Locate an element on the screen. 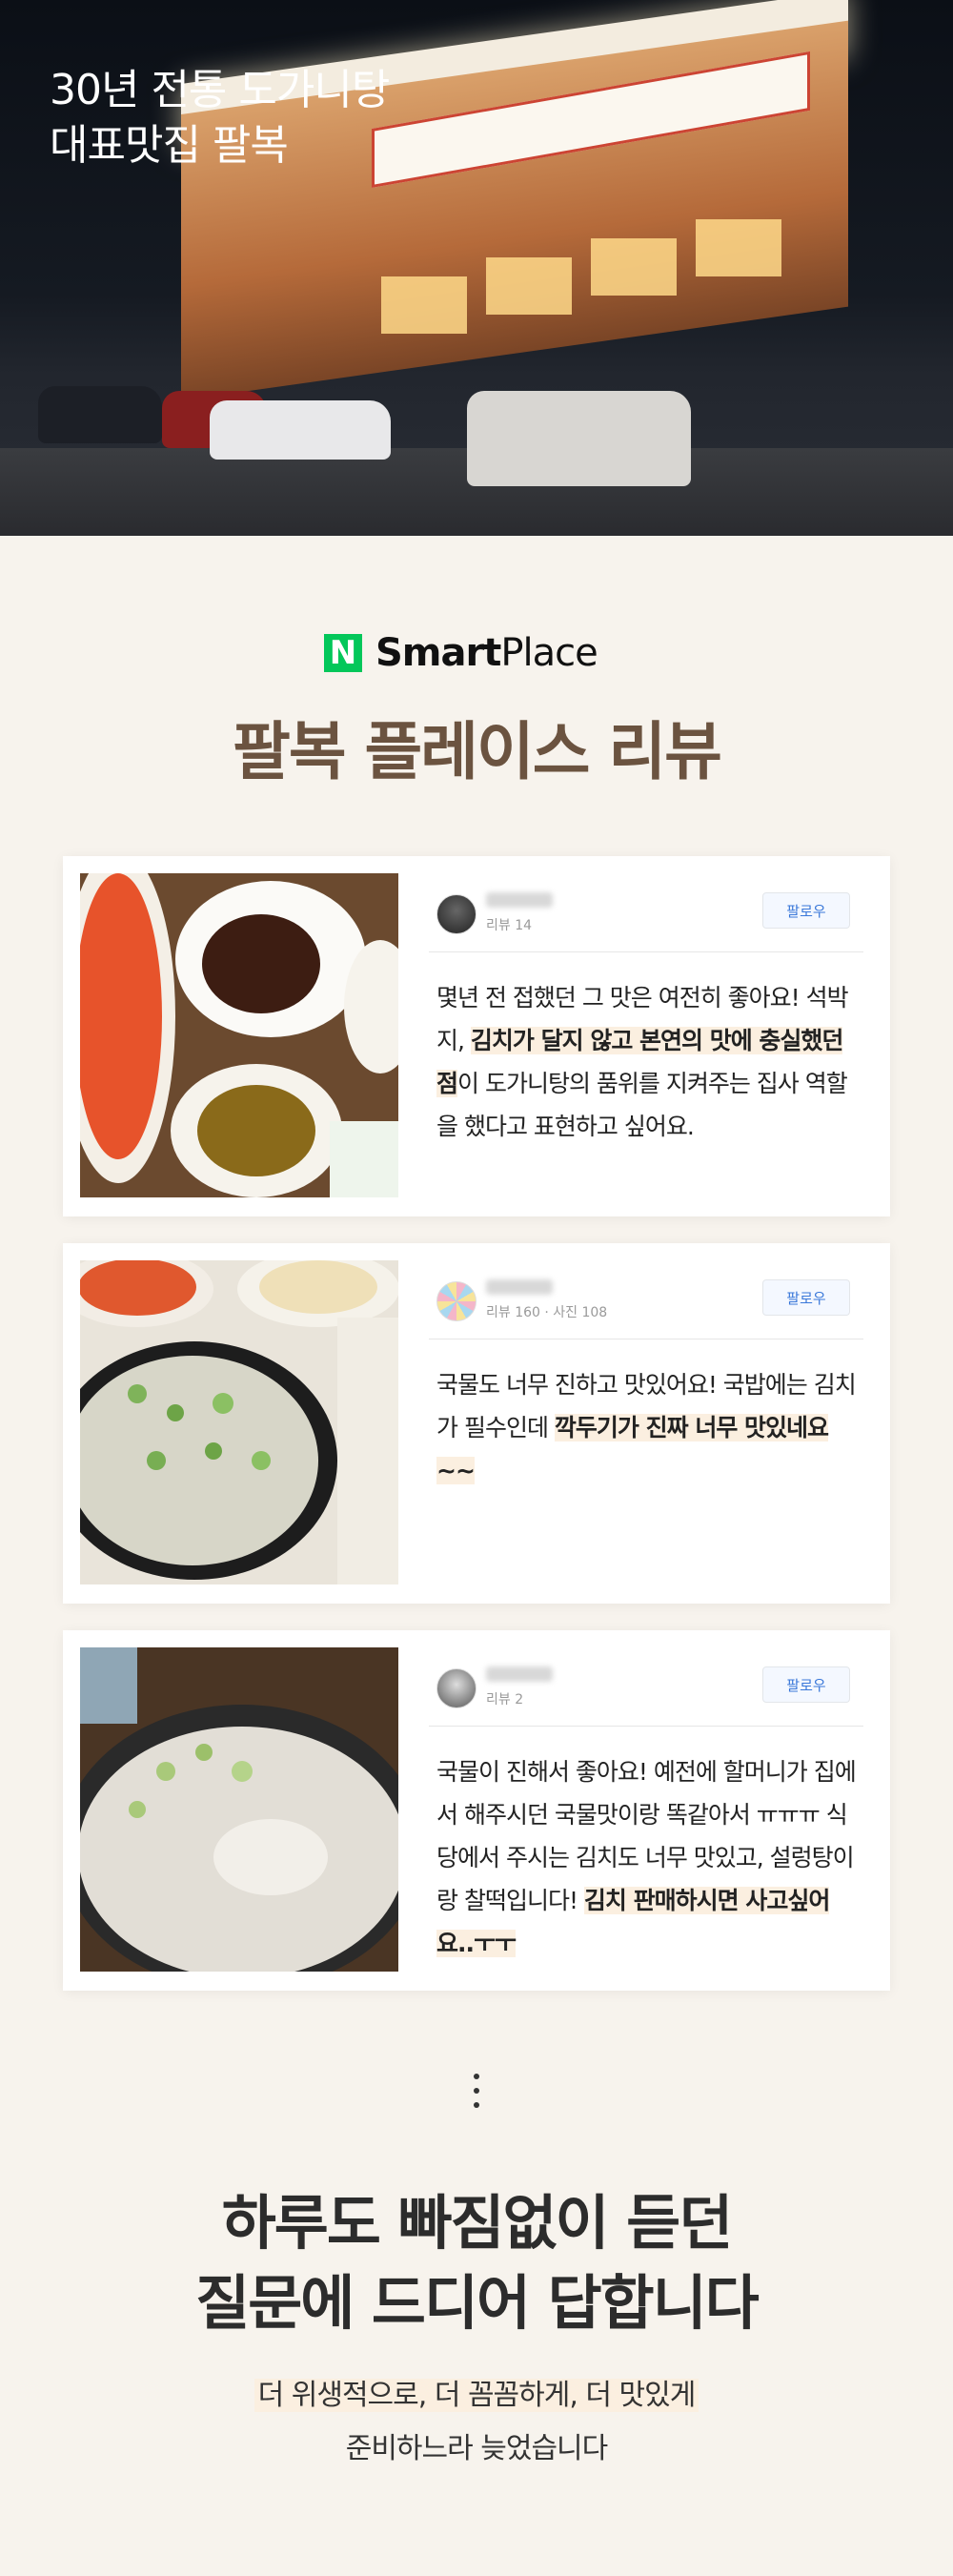 Image resolution: width=953 pixels, height=2576 pixels. subtext-line2: 준비하느라 늦었습니다 is located at coordinates (477, 2448).